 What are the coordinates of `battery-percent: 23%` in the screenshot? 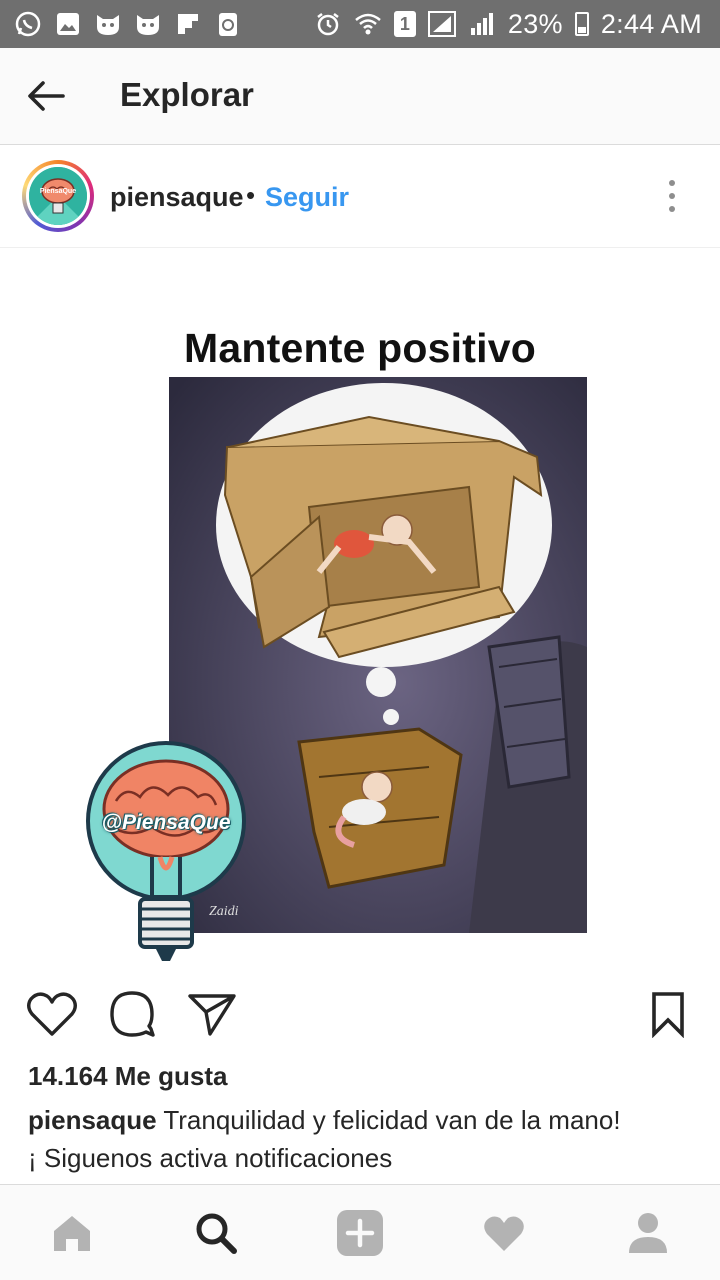 It's located at (535, 23).